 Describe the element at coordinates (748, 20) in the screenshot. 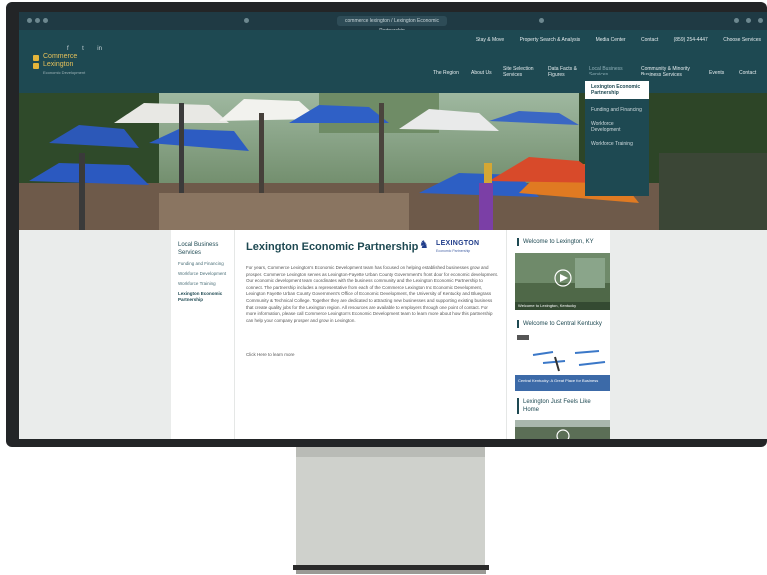

I see `new-tab-icon` at that location.